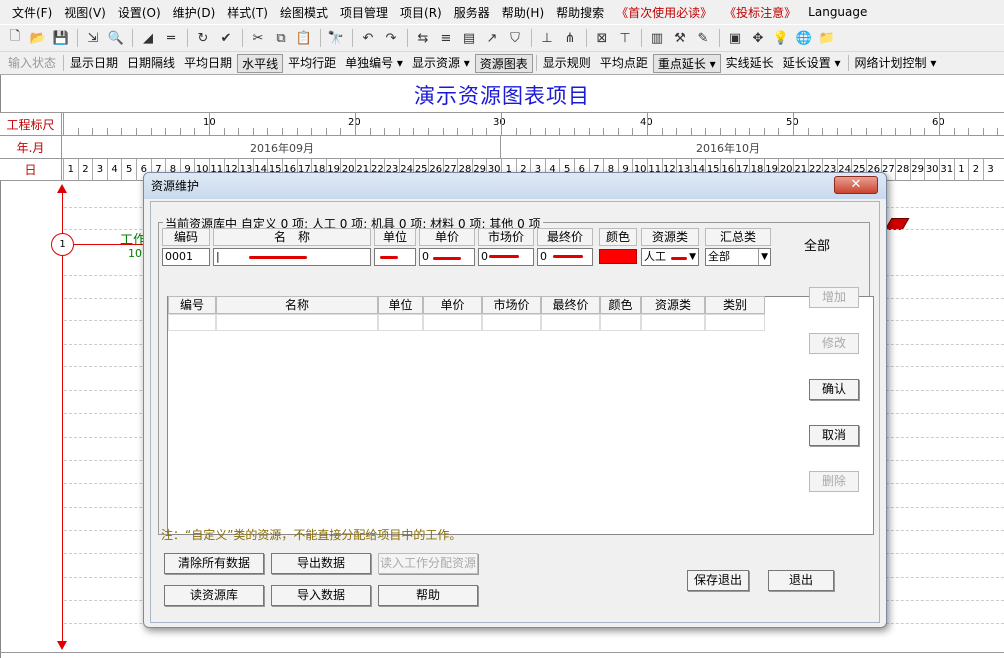 The height and width of the screenshot is (658, 1004). What do you see at coordinates (151, 63) in the screenshot?
I see `view-toggle-button: 日期隔线` at bounding box center [151, 63].